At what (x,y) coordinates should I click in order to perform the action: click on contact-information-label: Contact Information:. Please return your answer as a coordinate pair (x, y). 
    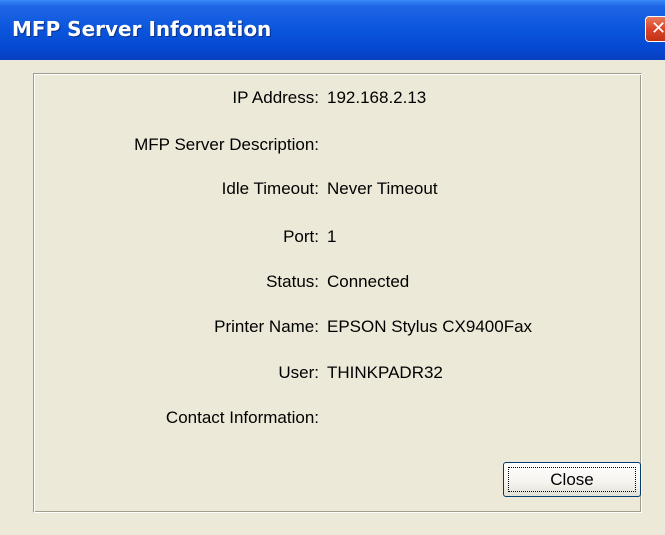
    Looking at the image, I should click on (242, 417).